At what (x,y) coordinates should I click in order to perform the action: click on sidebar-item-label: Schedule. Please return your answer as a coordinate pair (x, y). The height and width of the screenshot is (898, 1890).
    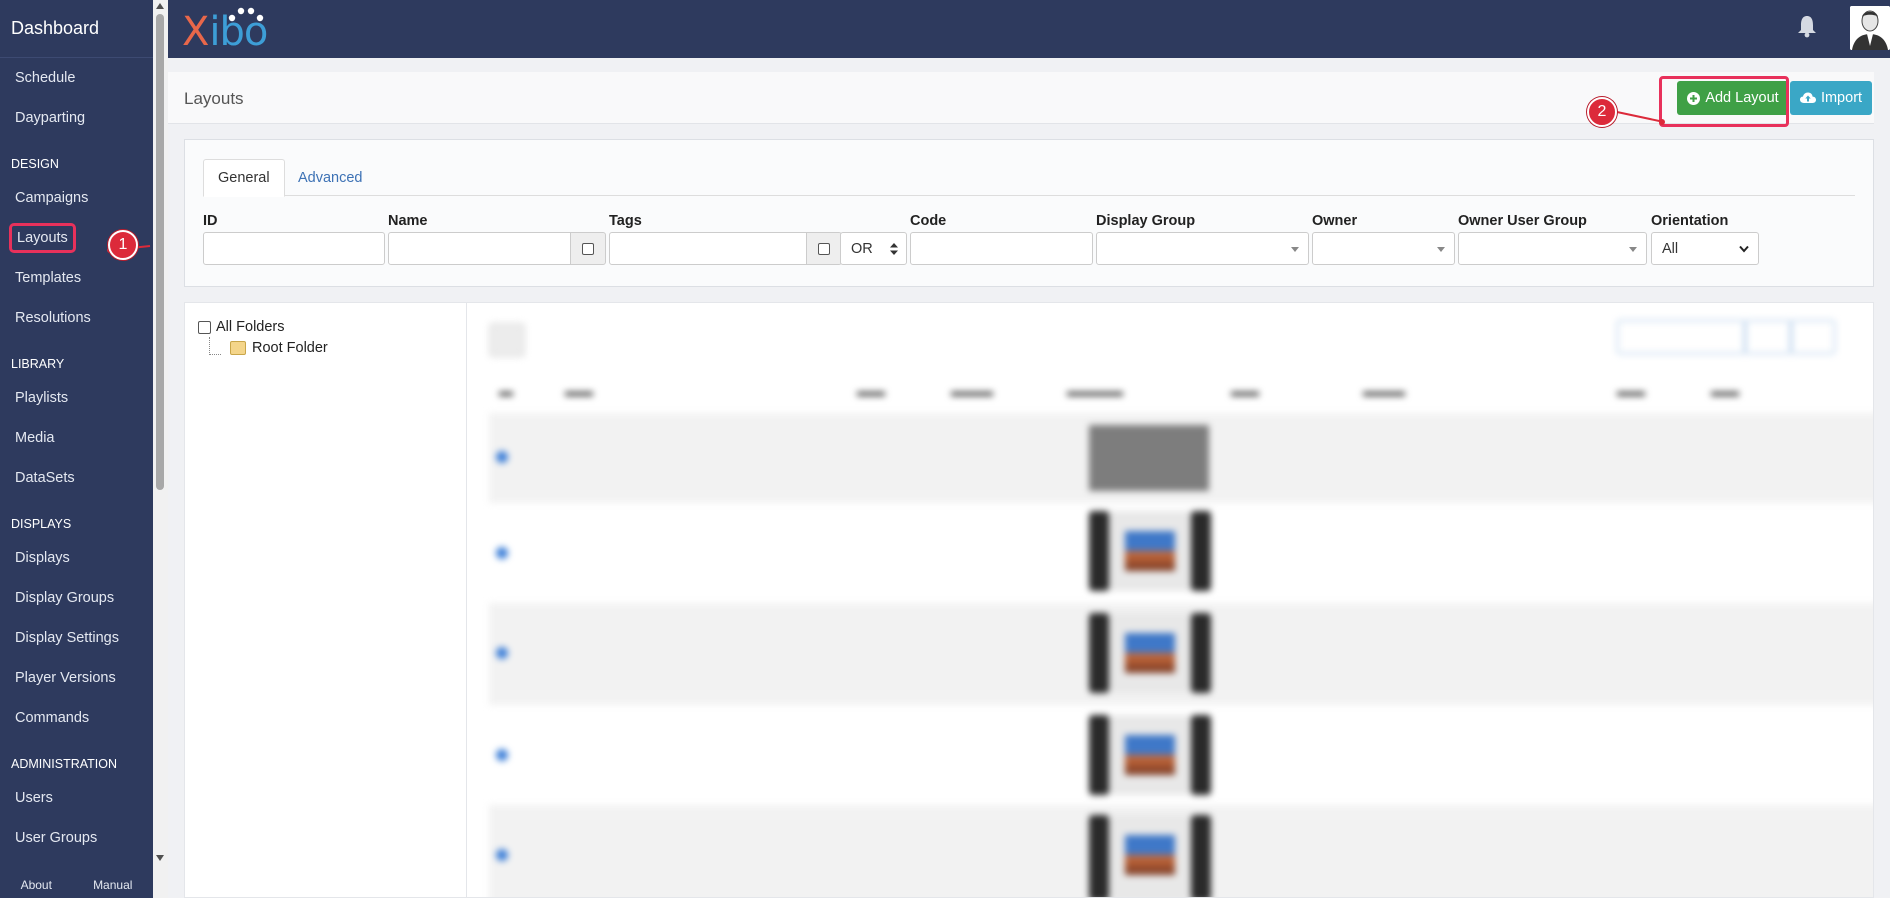
    Looking at the image, I should click on (45, 78).